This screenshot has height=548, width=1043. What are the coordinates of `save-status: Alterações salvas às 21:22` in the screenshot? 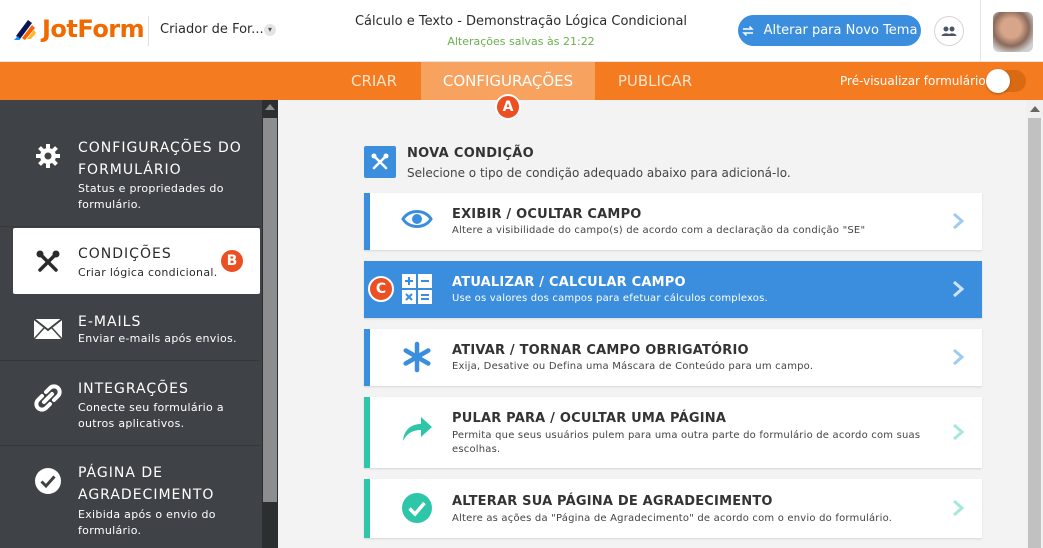 It's located at (521, 41).